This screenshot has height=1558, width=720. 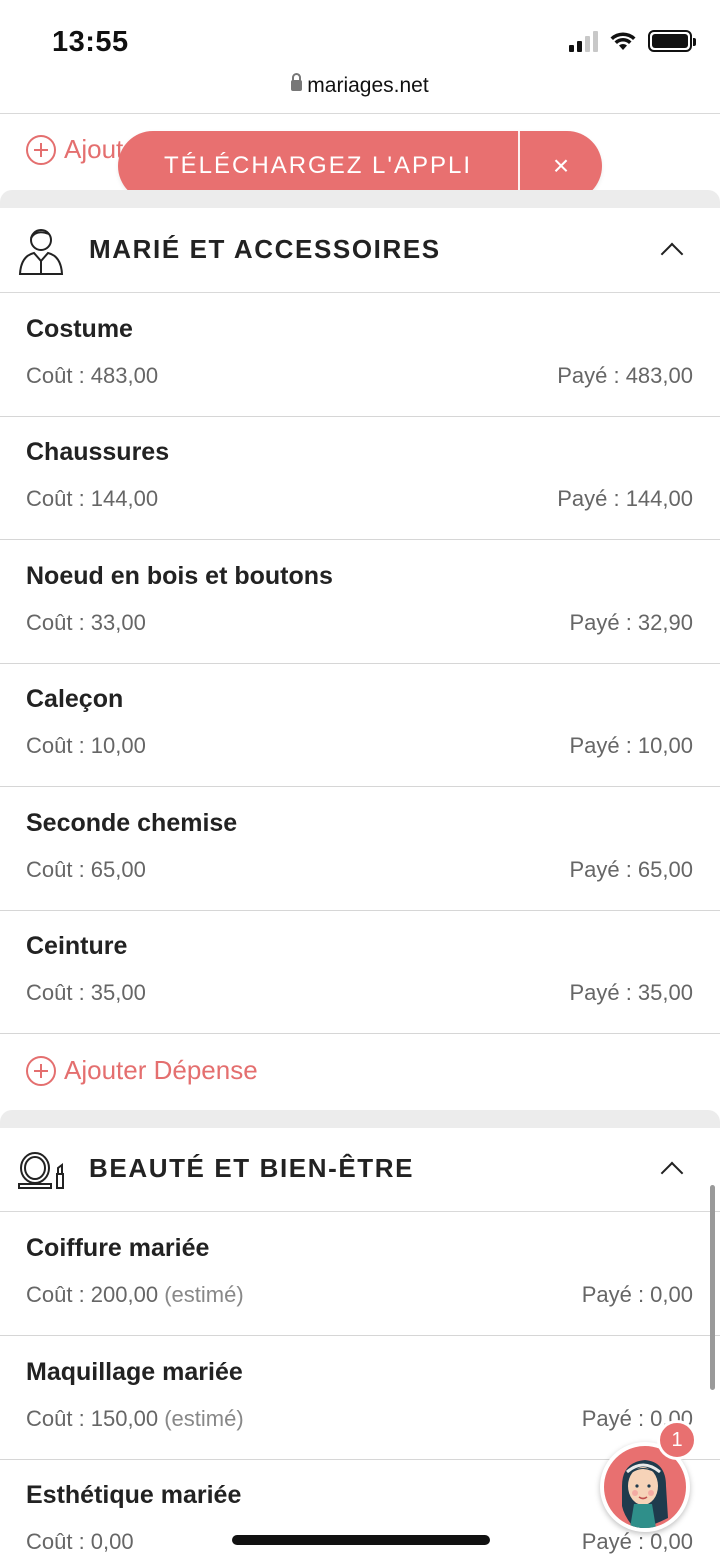 I want to click on cost-value: Coût : 150,00, so click(x=92, y=1418).